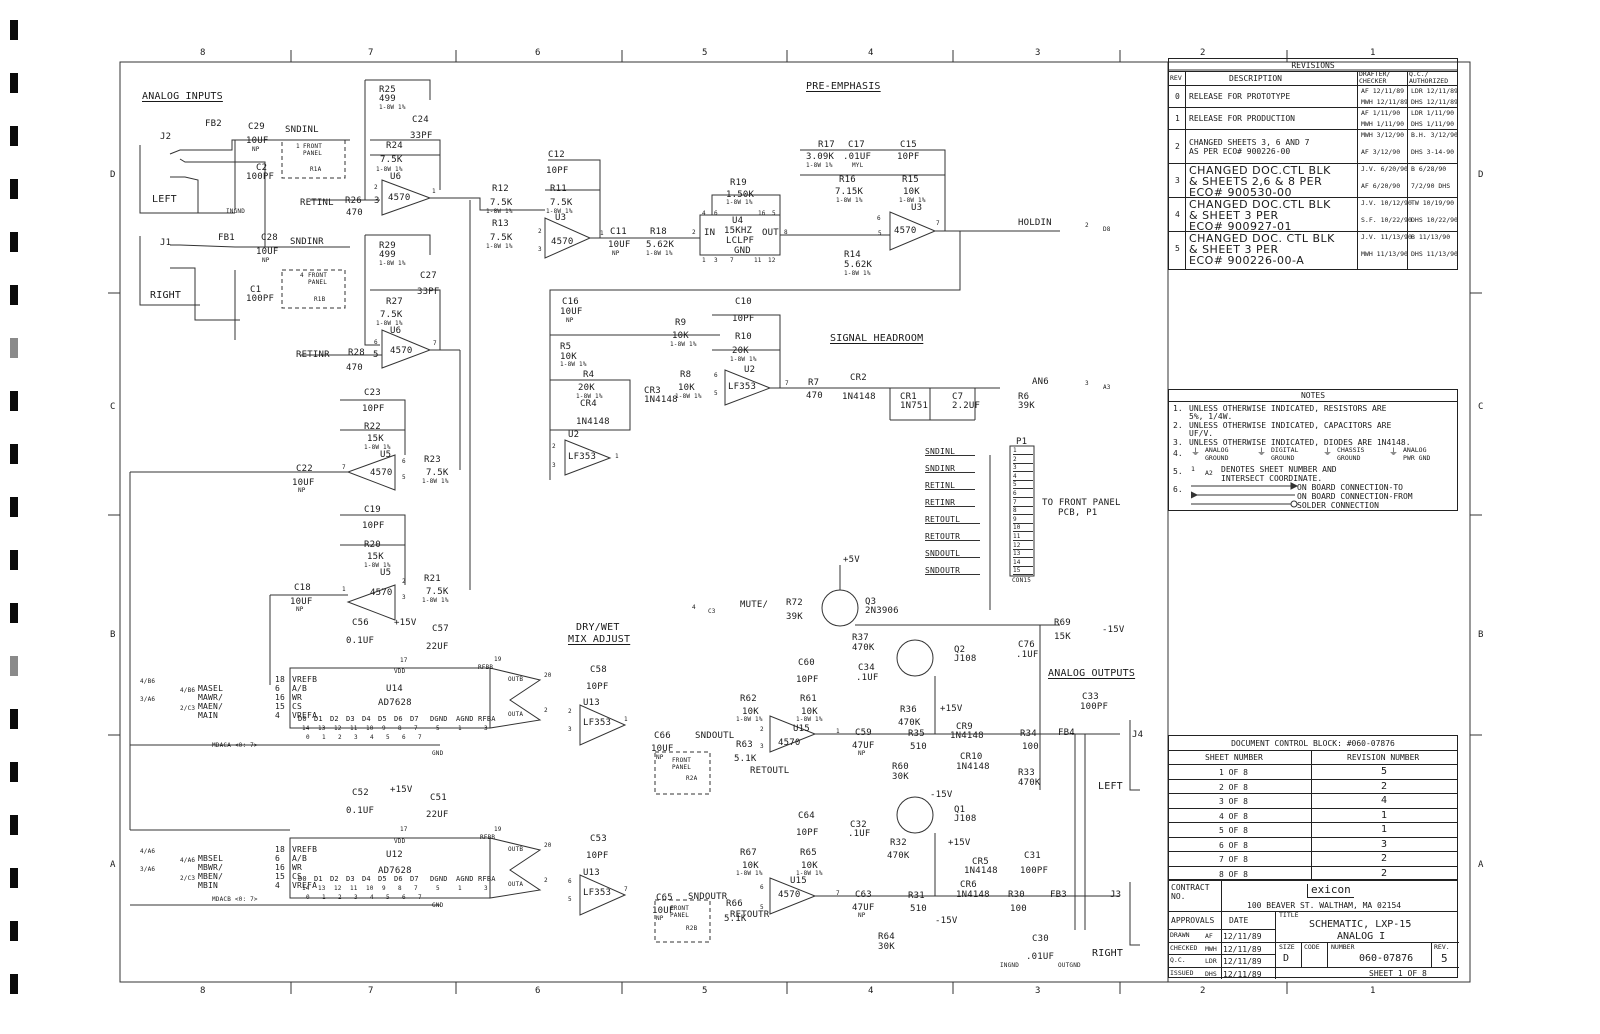  What do you see at coordinates (1023, 554) in the screenshot?
I see `connector-pin: 13` at bounding box center [1023, 554].